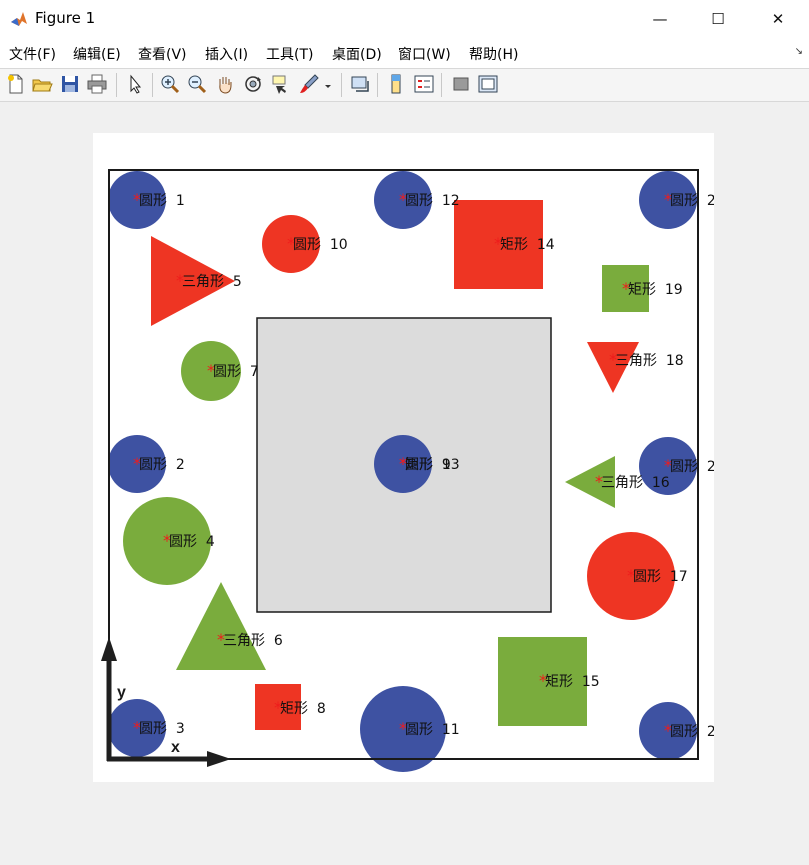  Describe the element at coordinates (97, 84) in the screenshot. I see `print-icon` at that location.